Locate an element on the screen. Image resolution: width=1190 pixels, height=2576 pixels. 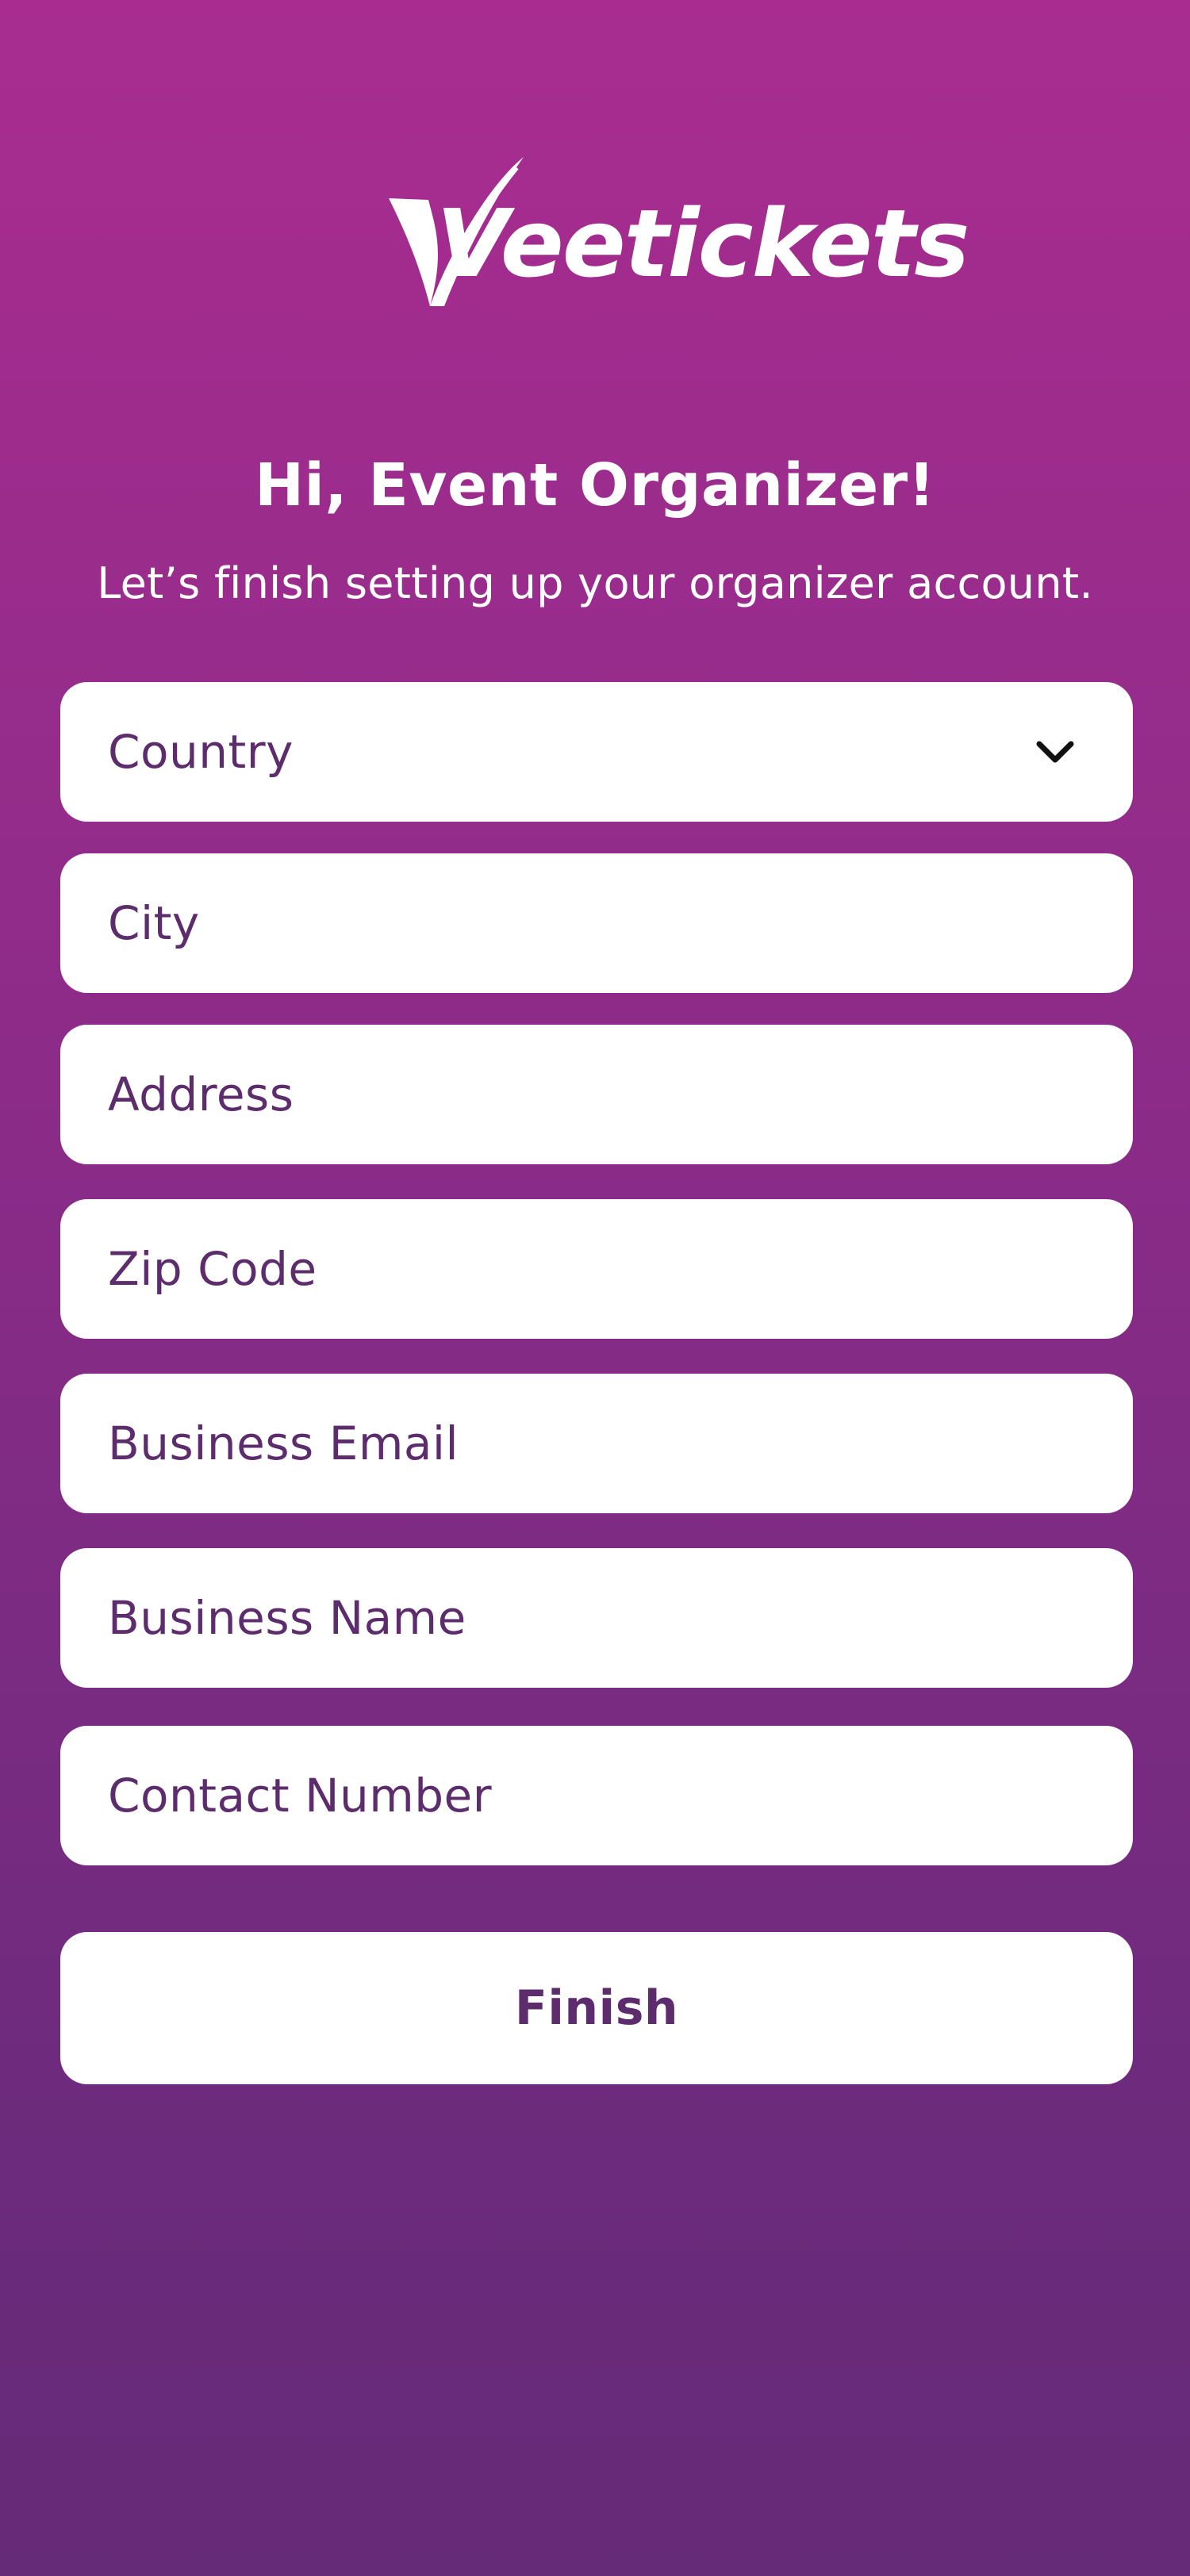
city-input: City is located at coordinates (596, 923).